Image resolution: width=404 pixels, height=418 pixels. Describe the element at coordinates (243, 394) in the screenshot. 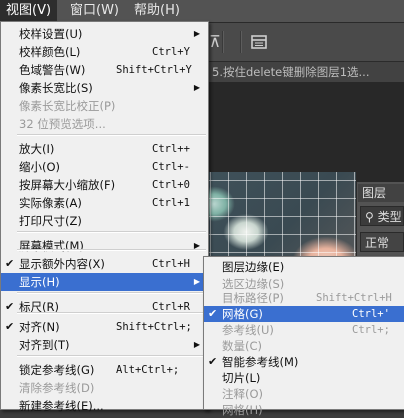

I see `menu-item-label: 注释(O)` at that location.